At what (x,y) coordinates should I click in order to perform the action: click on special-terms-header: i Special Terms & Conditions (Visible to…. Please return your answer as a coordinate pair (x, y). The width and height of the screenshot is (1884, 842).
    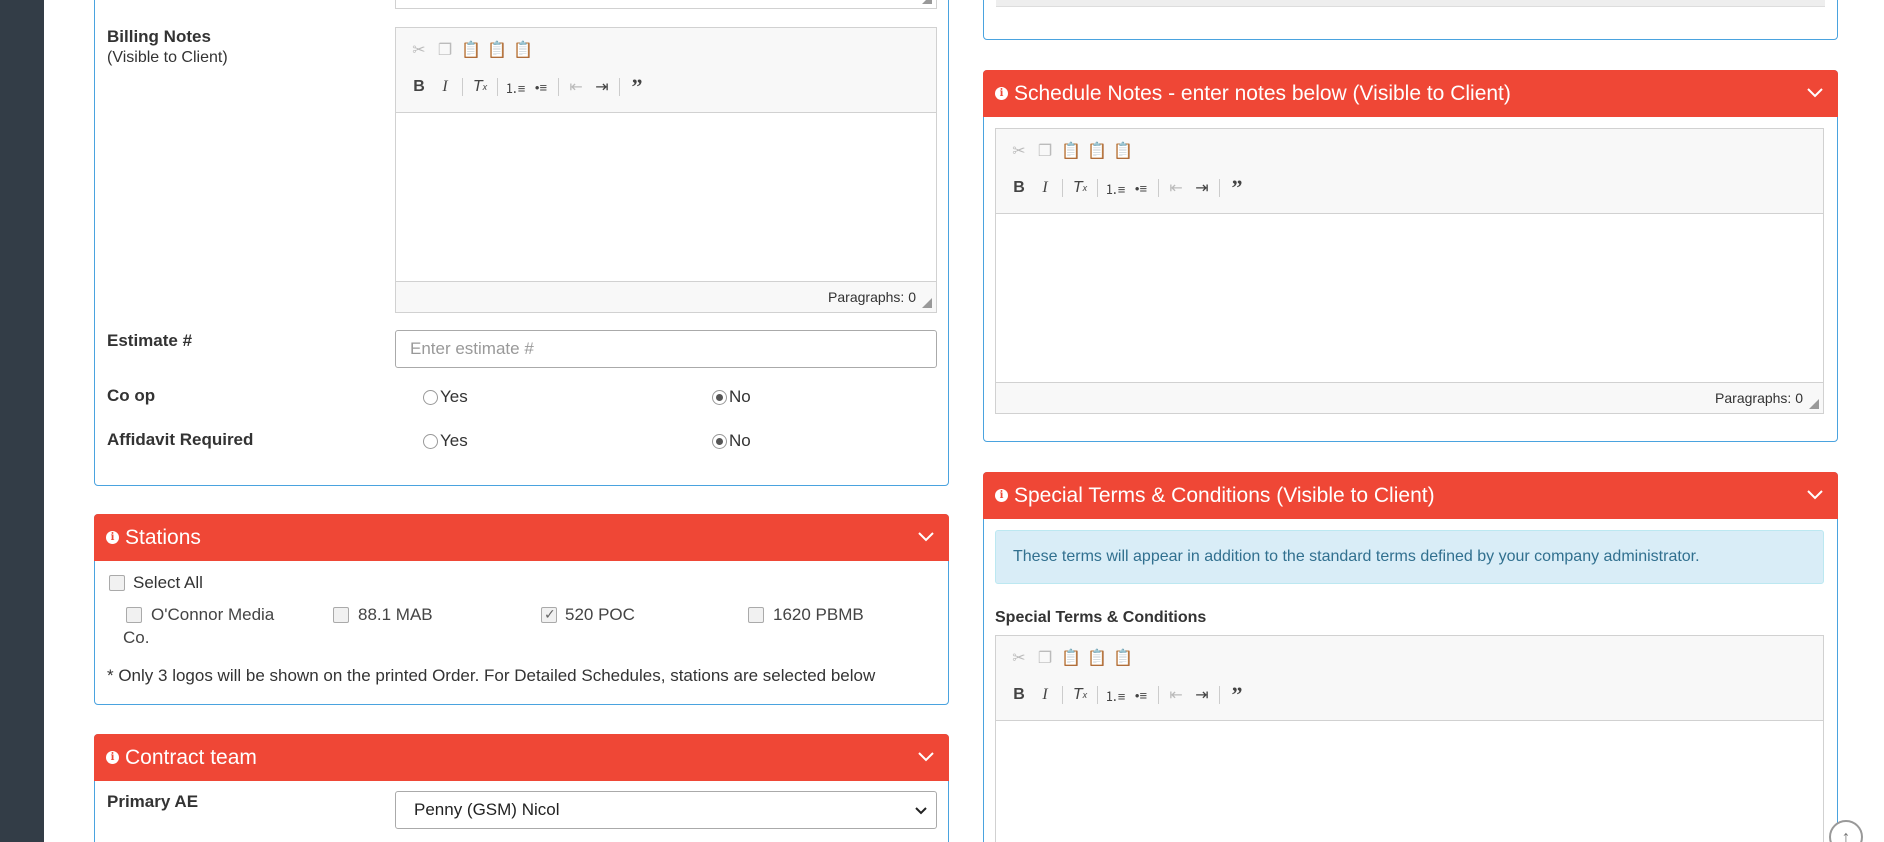
    Looking at the image, I should click on (1410, 495).